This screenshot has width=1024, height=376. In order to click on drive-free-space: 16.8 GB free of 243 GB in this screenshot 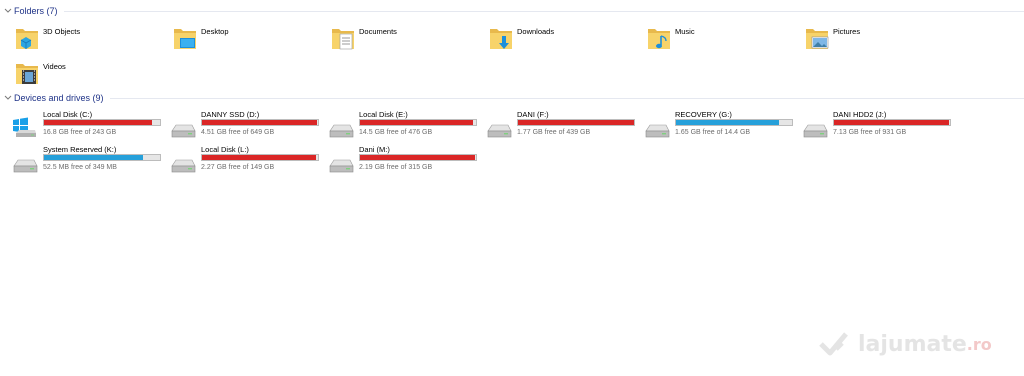, I will do `click(80, 132)`.